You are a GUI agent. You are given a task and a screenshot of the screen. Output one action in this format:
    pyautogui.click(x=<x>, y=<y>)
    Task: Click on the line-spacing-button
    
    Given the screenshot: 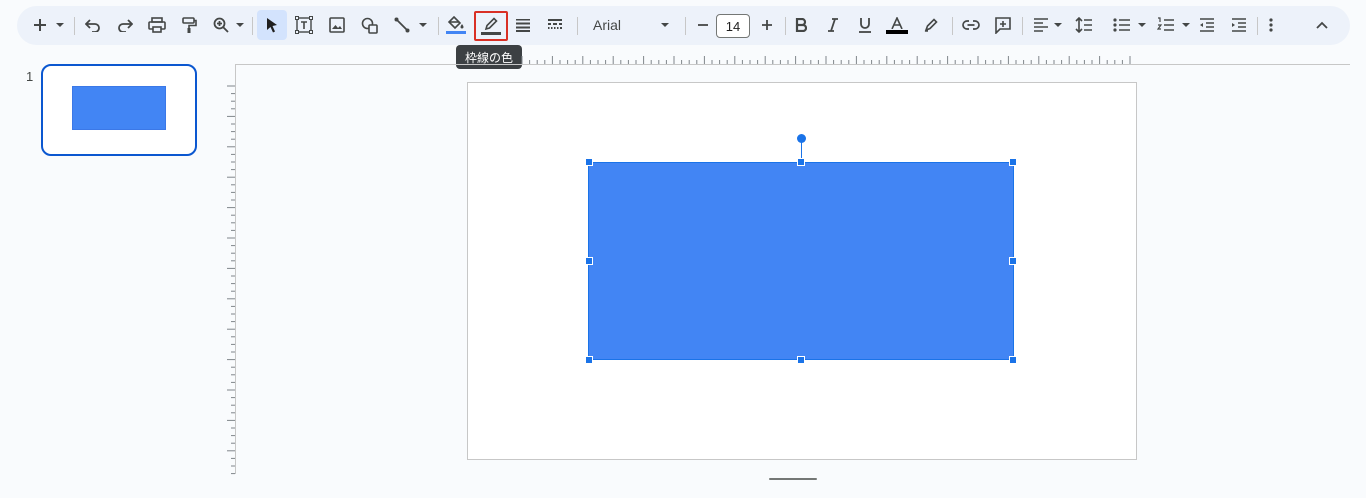 What is the action you would take?
    pyautogui.click(x=1084, y=25)
    